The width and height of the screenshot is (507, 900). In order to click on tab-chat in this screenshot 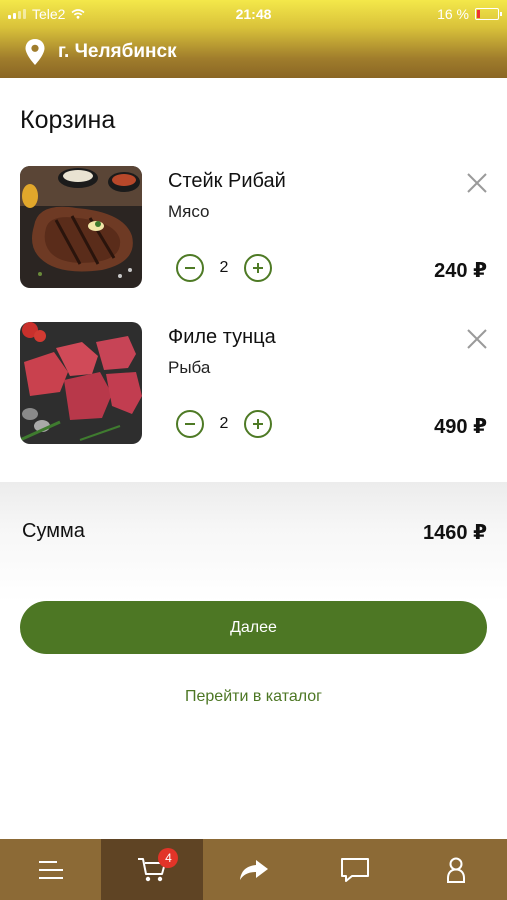, I will do `click(354, 869)`.